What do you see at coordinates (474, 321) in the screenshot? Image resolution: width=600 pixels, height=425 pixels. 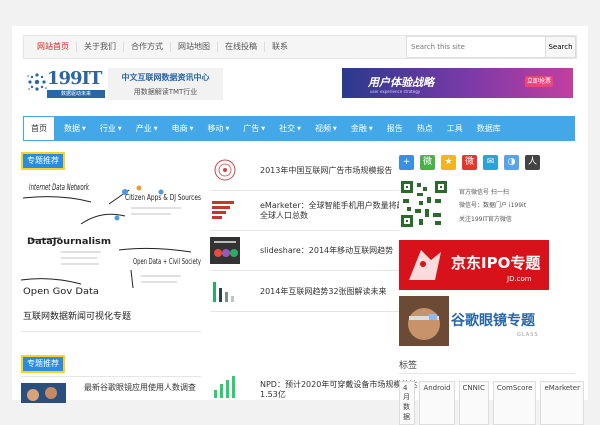 I see `glass-banner: 谷歌眼镜专题 GLASS` at bounding box center [474, 321].